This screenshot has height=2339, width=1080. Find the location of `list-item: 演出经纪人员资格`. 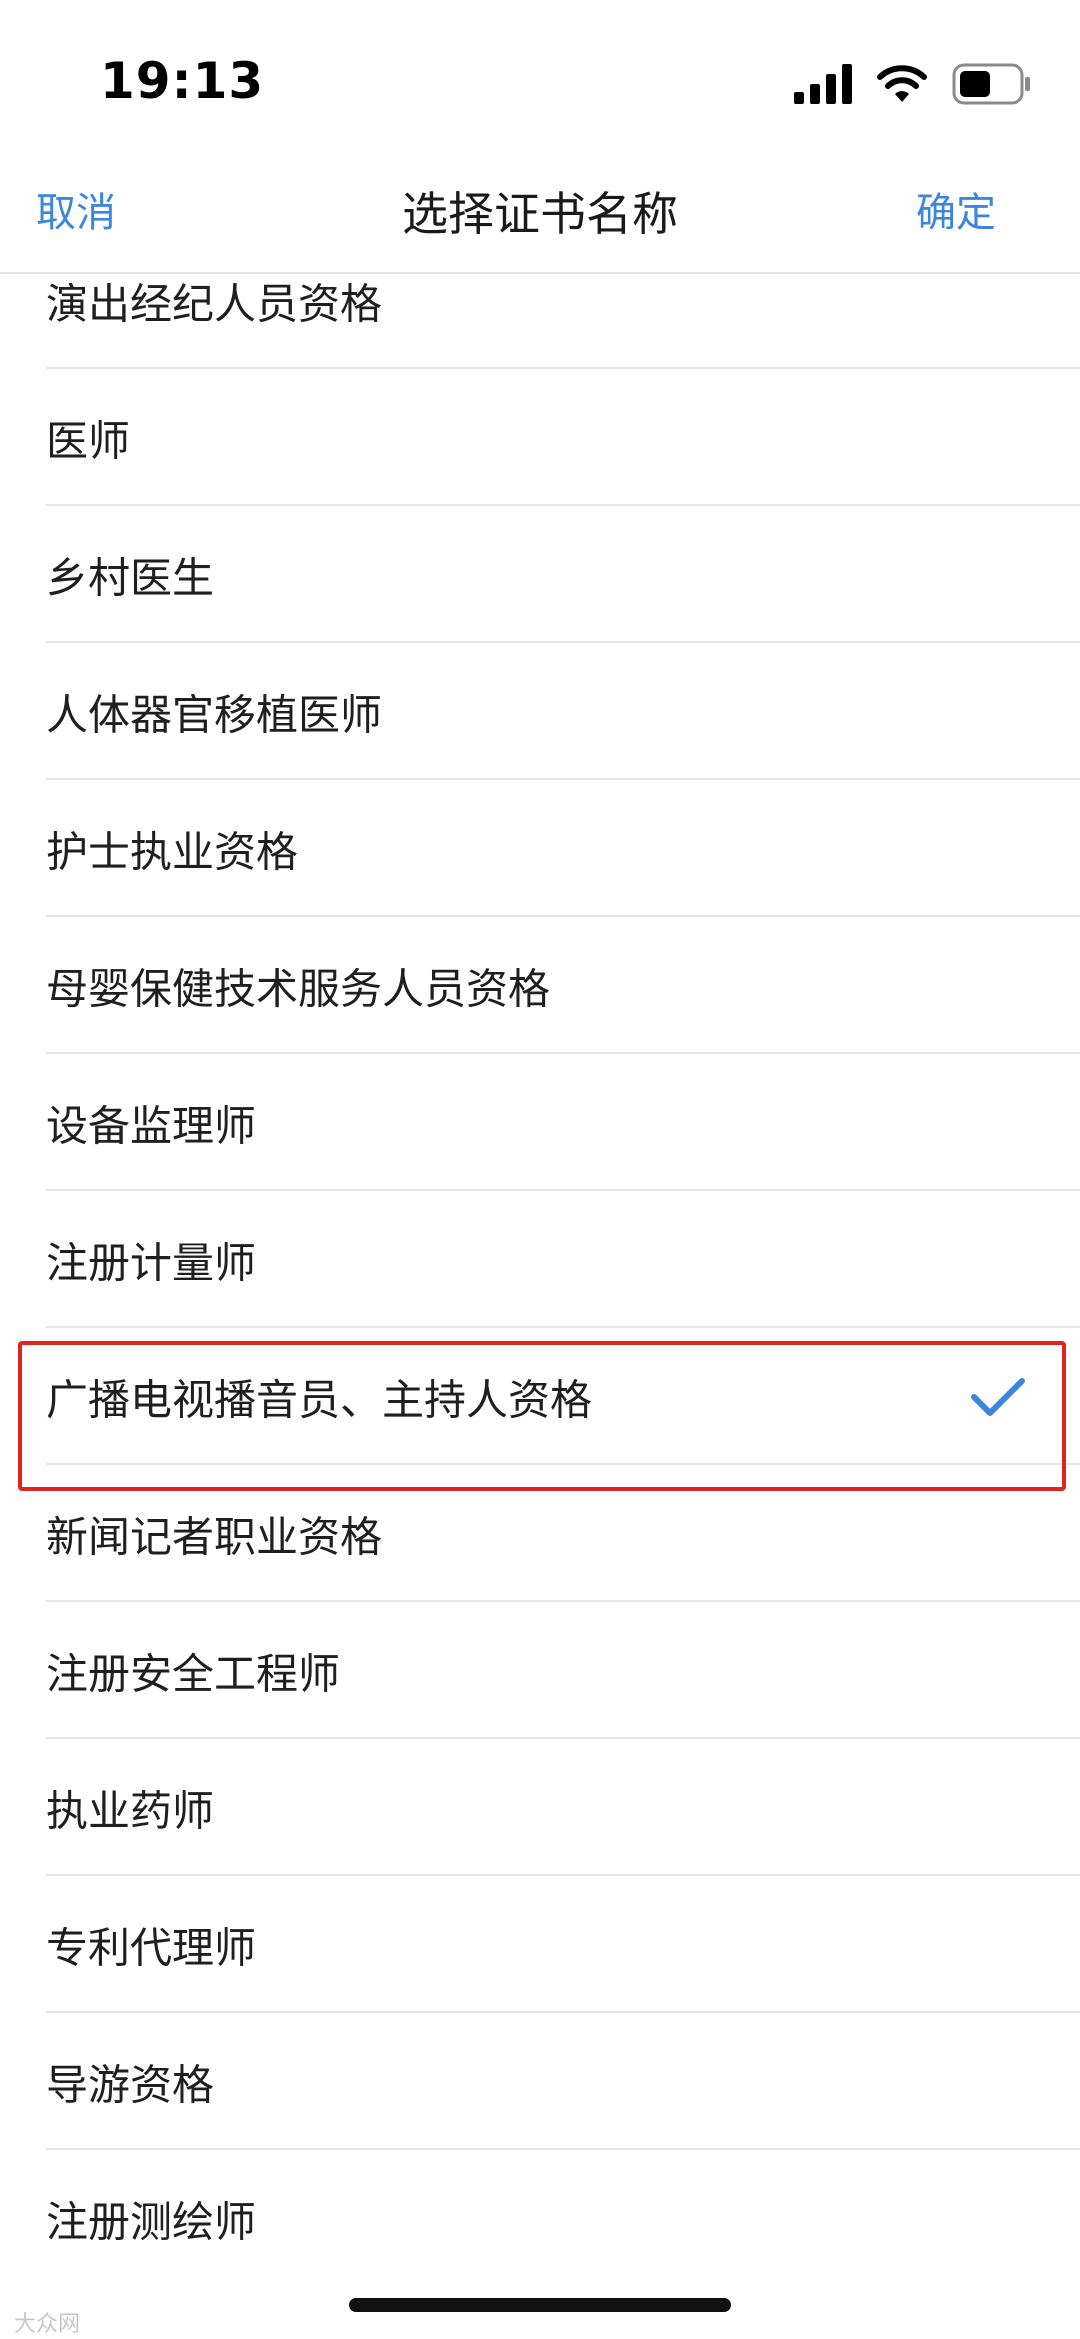

list-item: 演出经纪人员资格 is located at coordinates (540, 300).